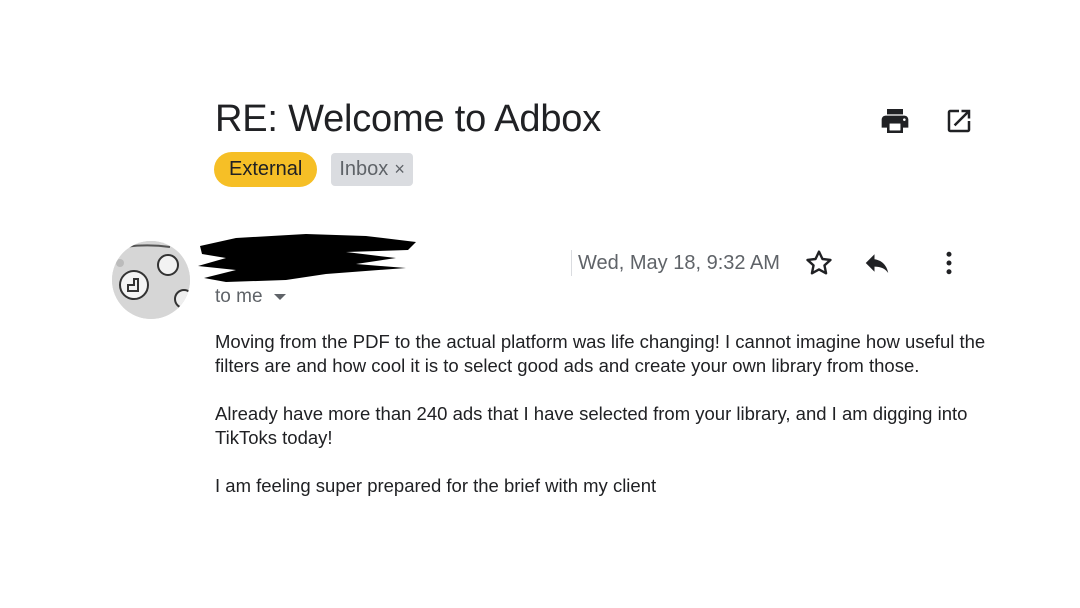 This screenshot has width=1080, height=608. Describe the element at coordinates (266, 169) in the screenshot. I see `external-label: External` at that location.